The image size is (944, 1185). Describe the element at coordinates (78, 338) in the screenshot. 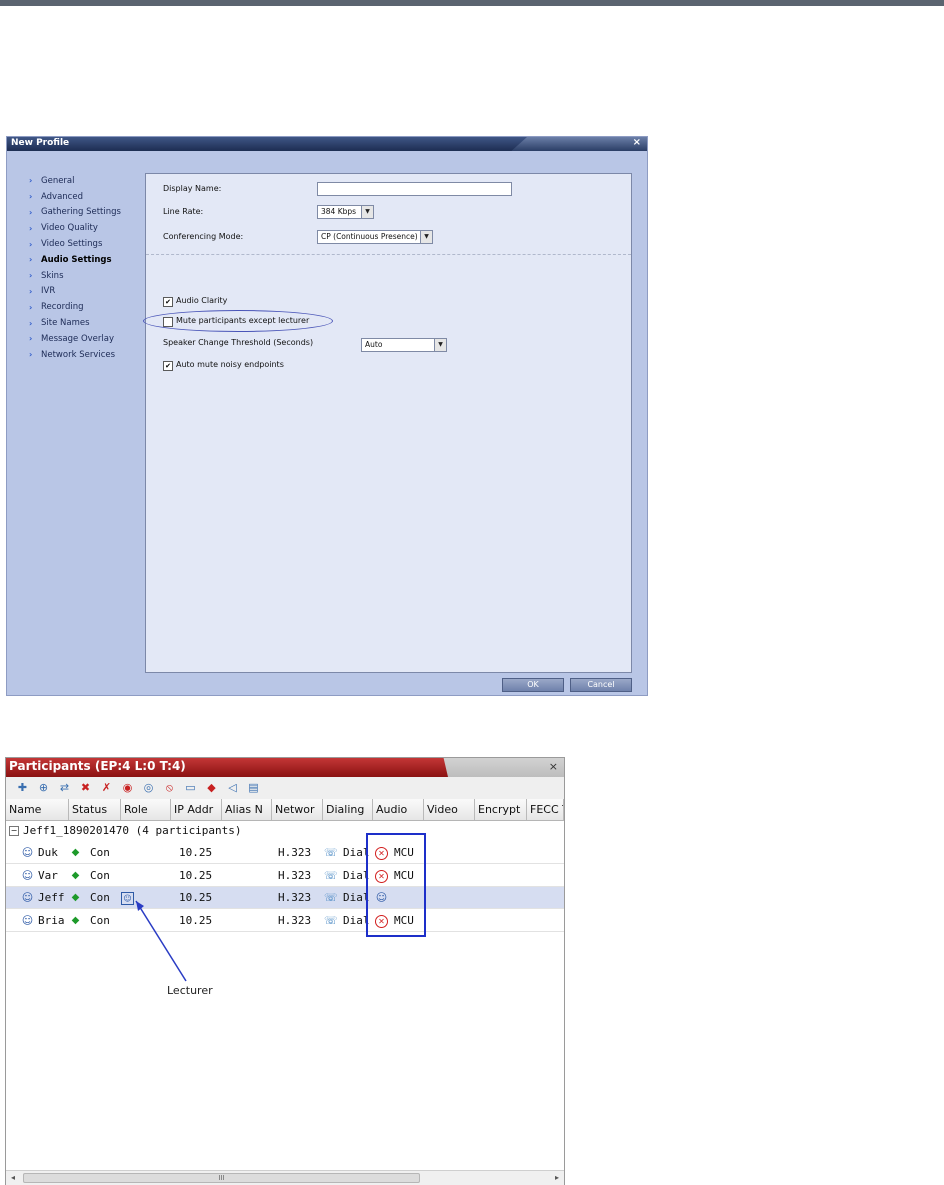

I see `sidebar-item-label: Message Overlay` at that location.